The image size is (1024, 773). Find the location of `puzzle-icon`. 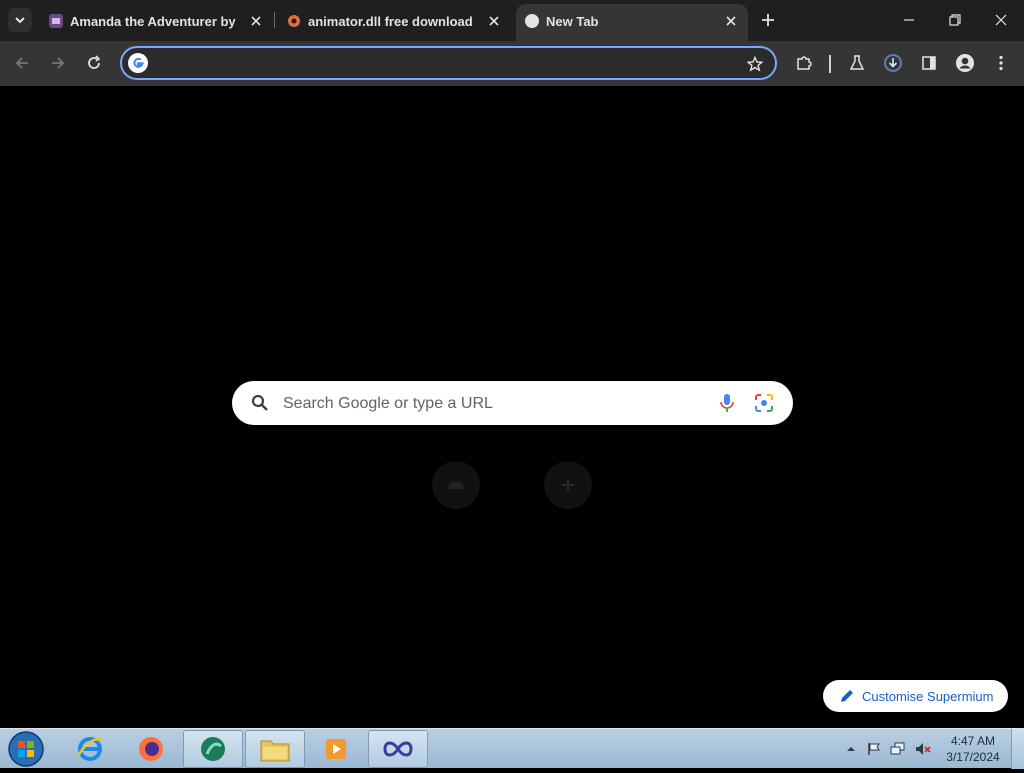

puzzle-icon is located at coordinates (804, 63).